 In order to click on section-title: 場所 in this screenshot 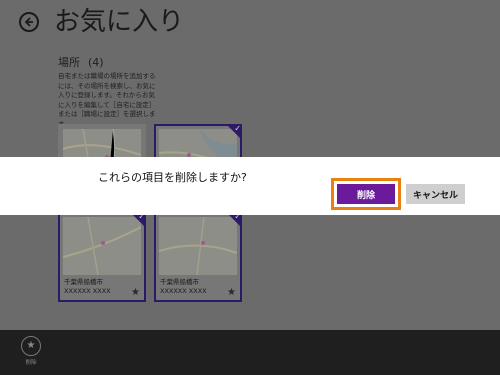, I will do `click(69, 62)`.